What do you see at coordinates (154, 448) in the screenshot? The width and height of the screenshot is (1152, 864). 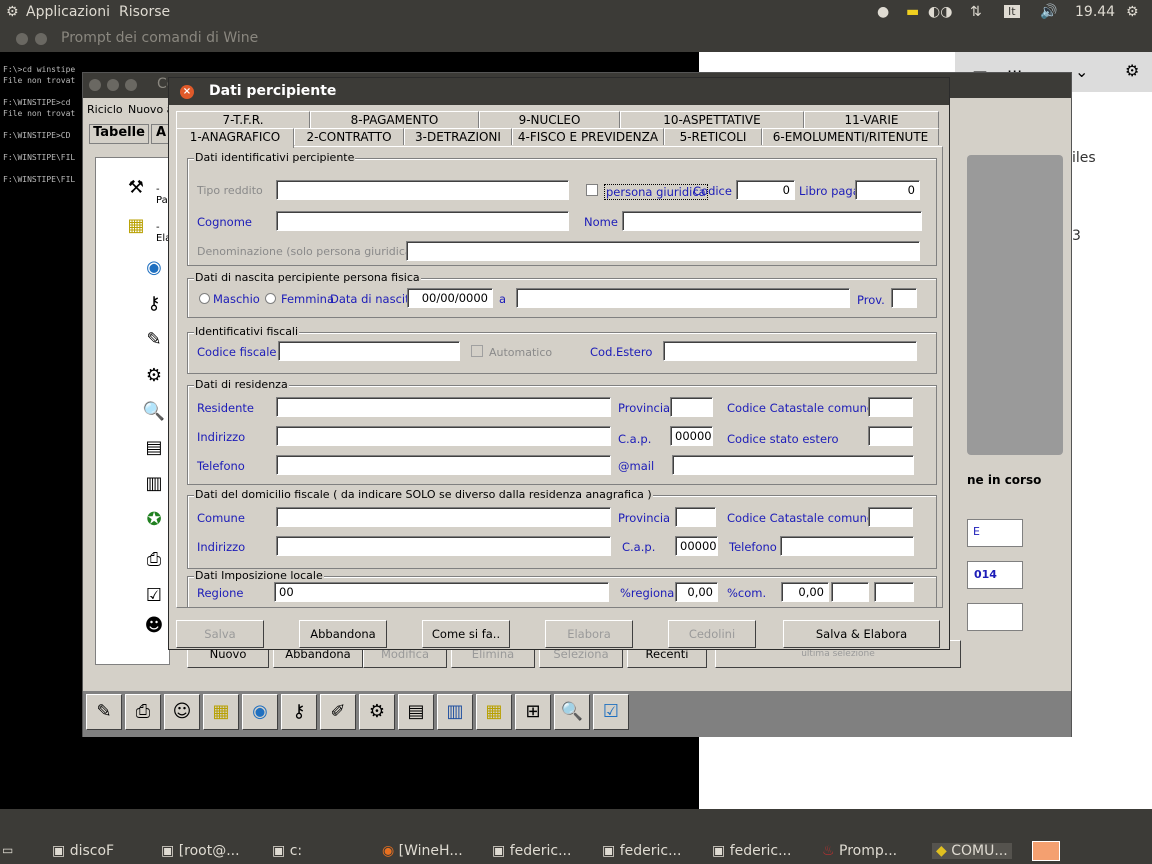 I see `document-icon: ▤` at bounding box center [154, 448].